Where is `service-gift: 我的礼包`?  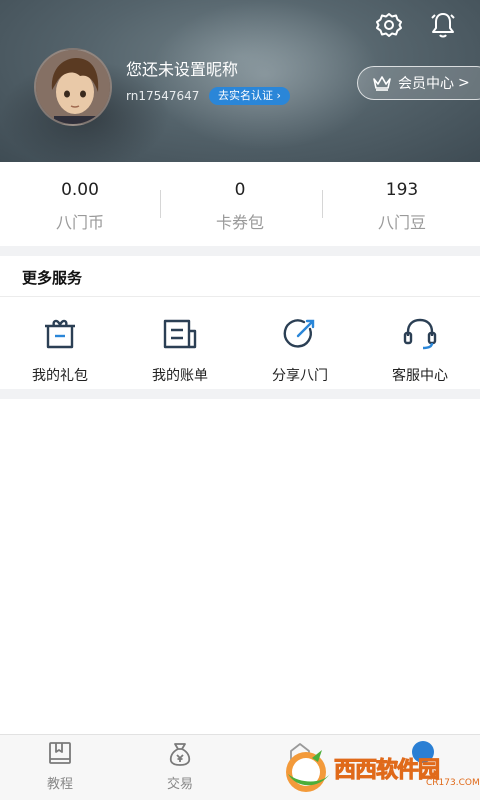 service-gift: 我的礼包 is located at coordinates (60, 343).